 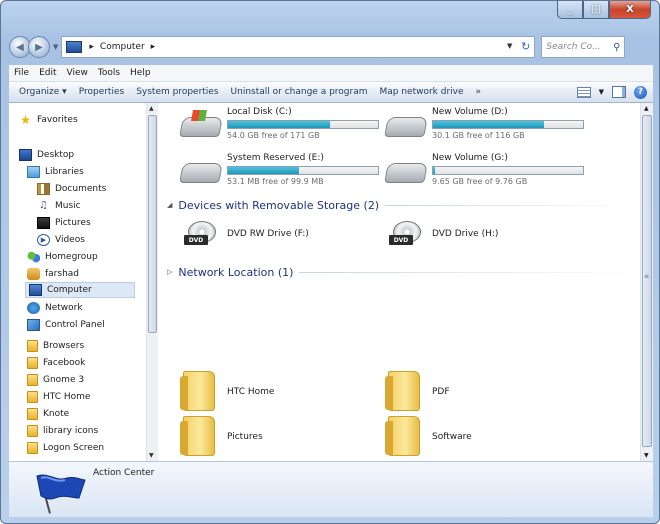 I want to click on drive-d: New Volume (D:) 30.1 GB free of 116 GB, so click(x=485, y=125).